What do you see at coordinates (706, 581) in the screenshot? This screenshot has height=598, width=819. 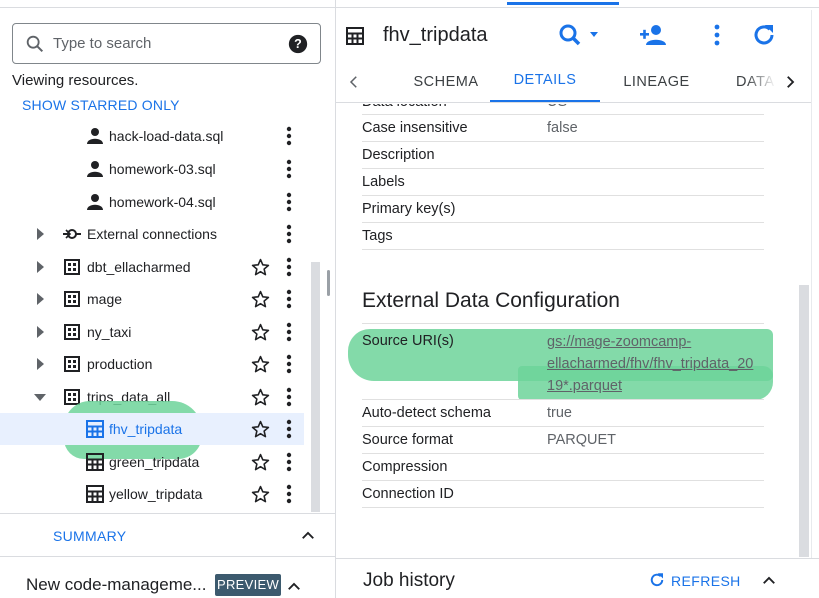 I see `refresh-button: REFRESH` at bounding box center [706, 581].